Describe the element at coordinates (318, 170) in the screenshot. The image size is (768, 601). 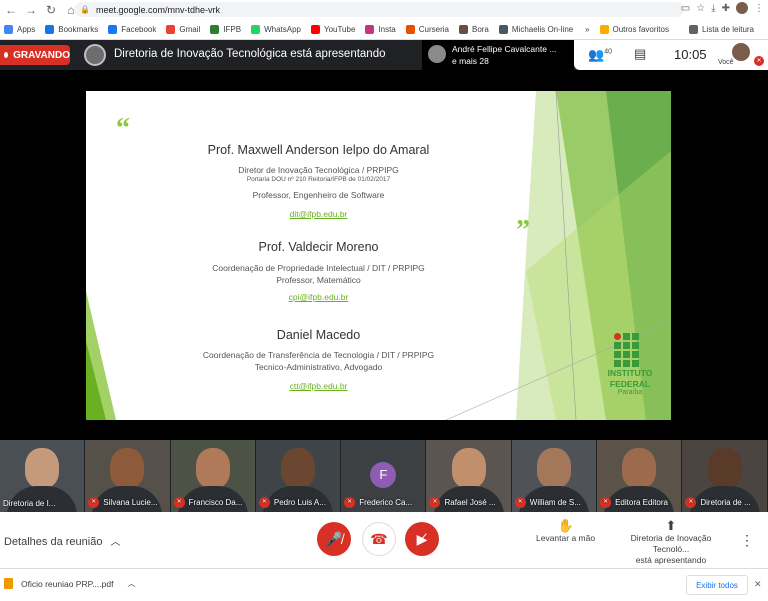
I see `person-1-role: Diretor de Inovação Tecnológica / PRPIPG` at that location.